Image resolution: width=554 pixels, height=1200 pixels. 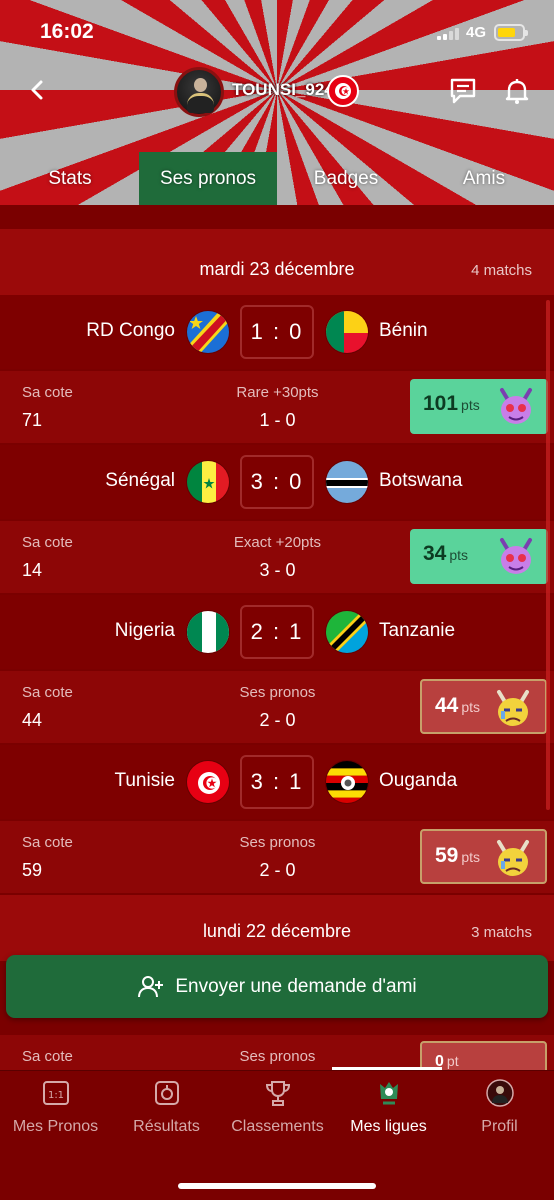 I want to click on nav-mes-ligues: Mes ligues, so click(x=388, y=1107).